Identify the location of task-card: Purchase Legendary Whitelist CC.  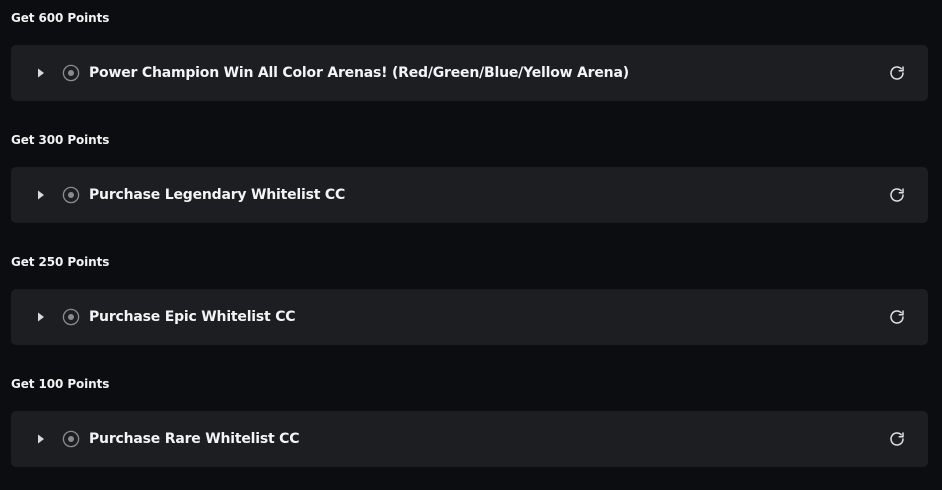
(469, 195).